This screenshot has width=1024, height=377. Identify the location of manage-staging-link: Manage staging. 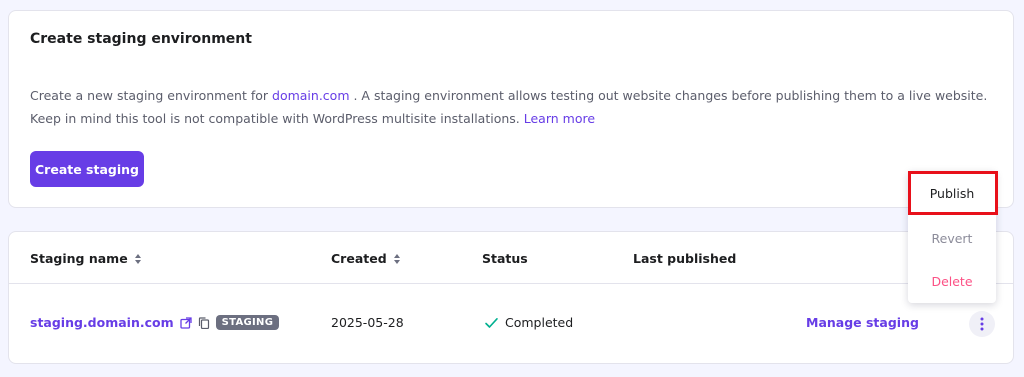
(862, 322).